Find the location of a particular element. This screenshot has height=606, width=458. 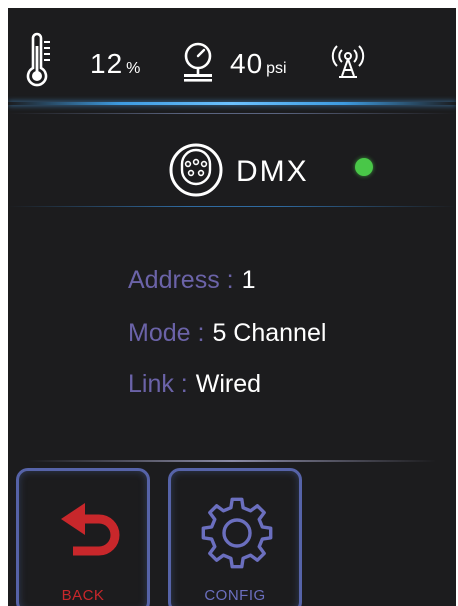

connection-status-indicator is located at coordinates (364, 167).